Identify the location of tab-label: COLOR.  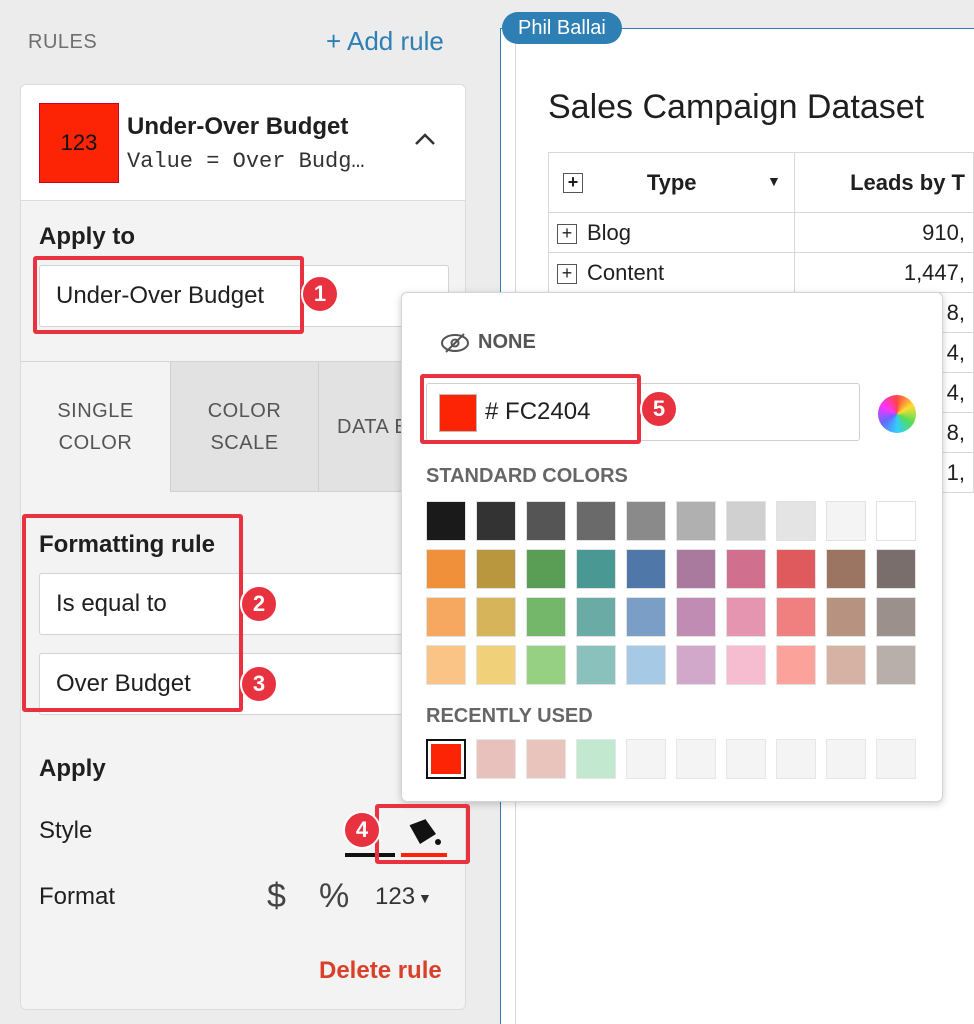
(244, 410).